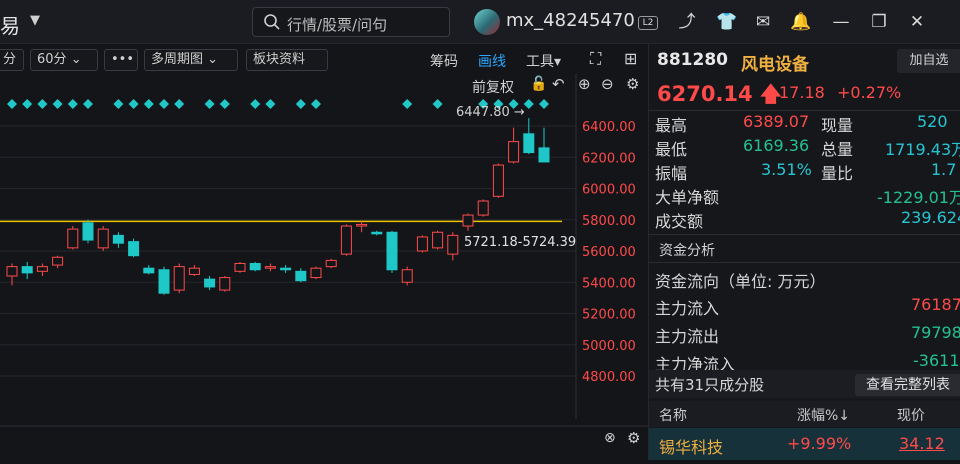  I want to click on fullscreen-icon: ⛶, so click(595, 59).